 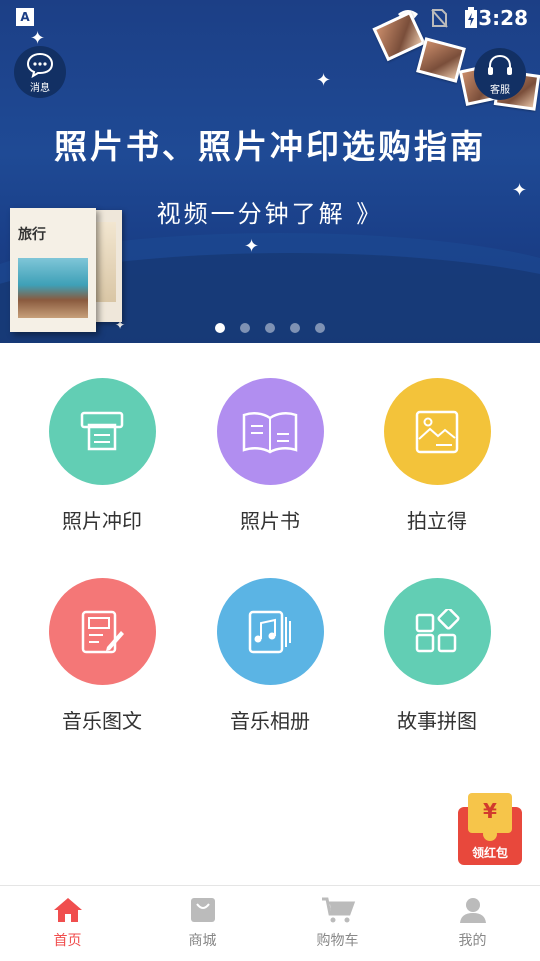 I want to click on tab-mall: 商城, so click(x=202, y=923).